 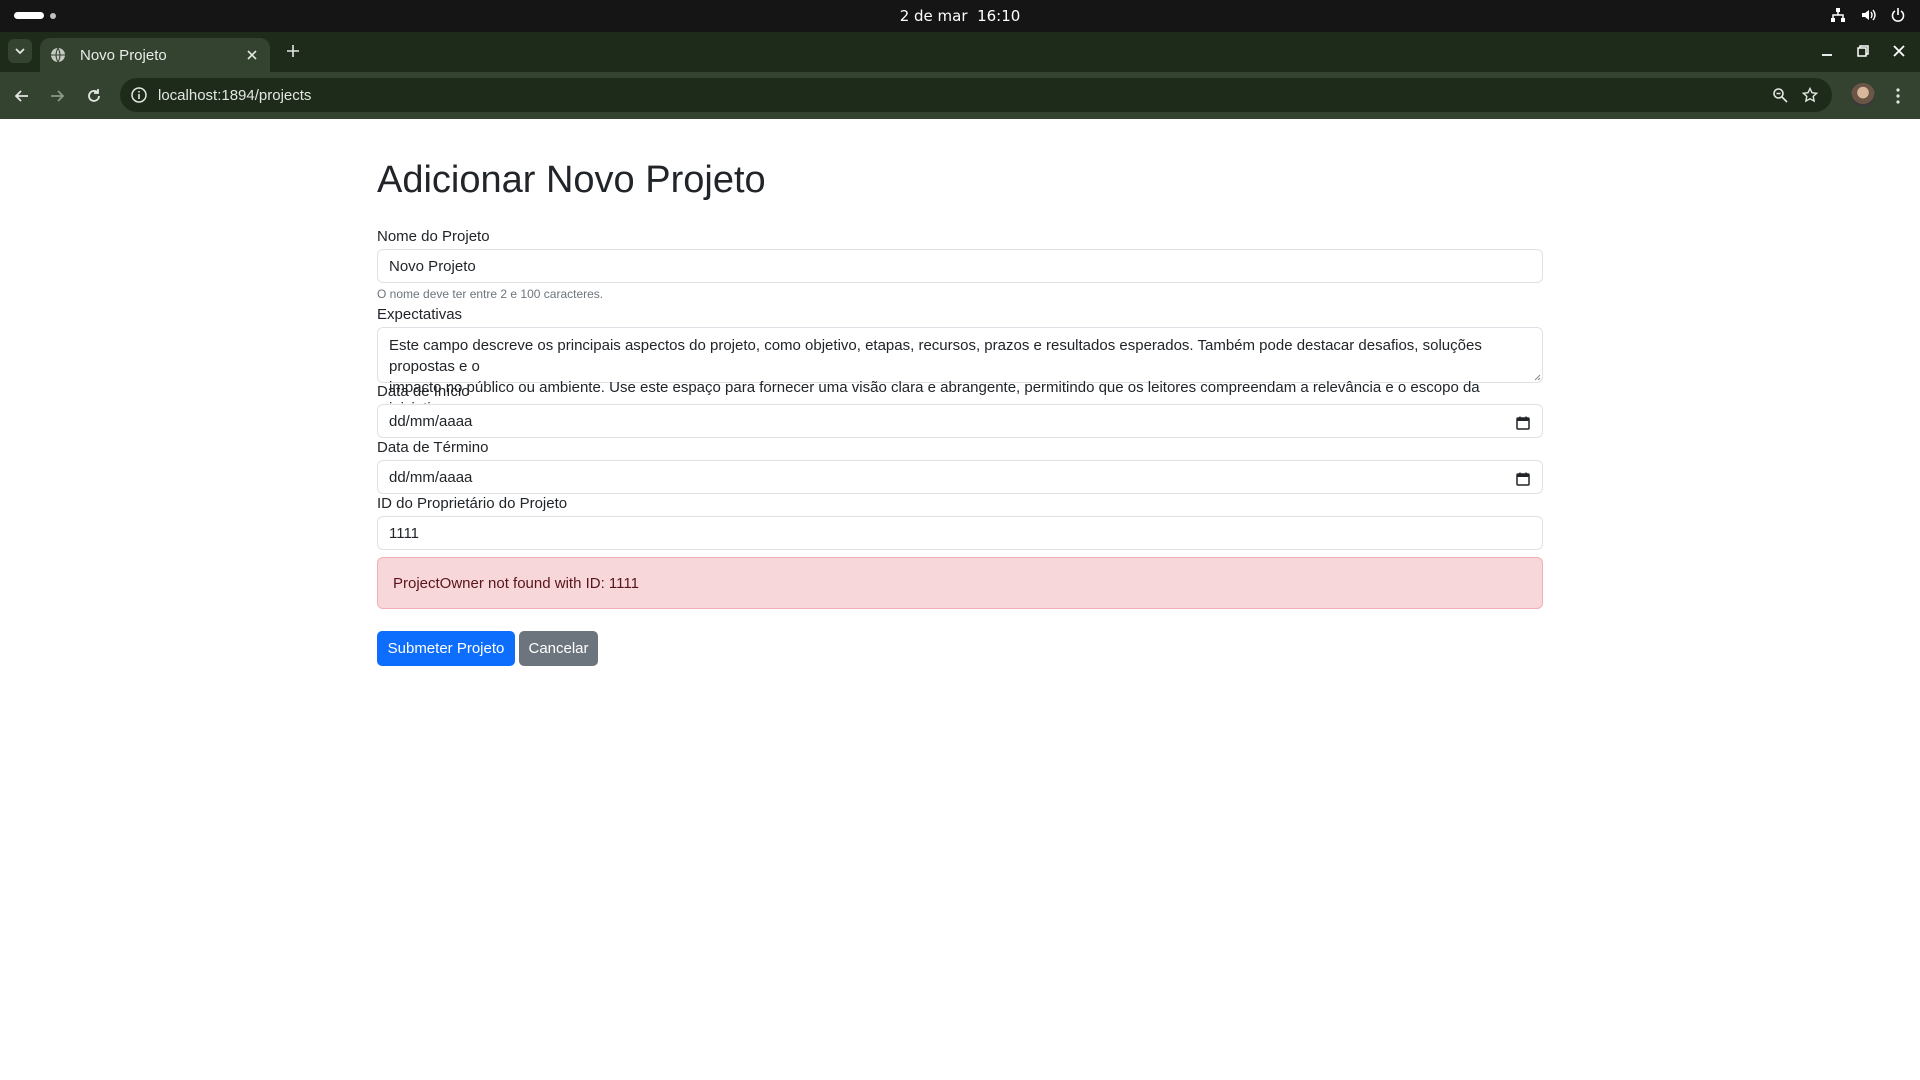 What do you see at coordinates (960, 266) in the screenshot?
I see `project-name-input: Novo Projeto` at bounding box center [960, 266].